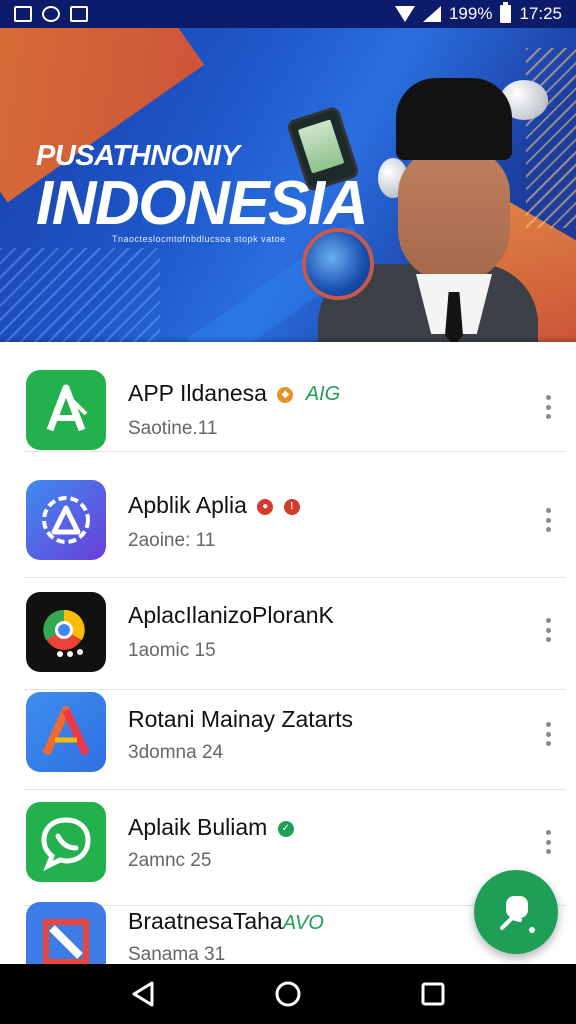 The image size is (576, 1024). I want to click on list-item: AplacIlanizoPloranK 1aomic 15, so click(288, 634).